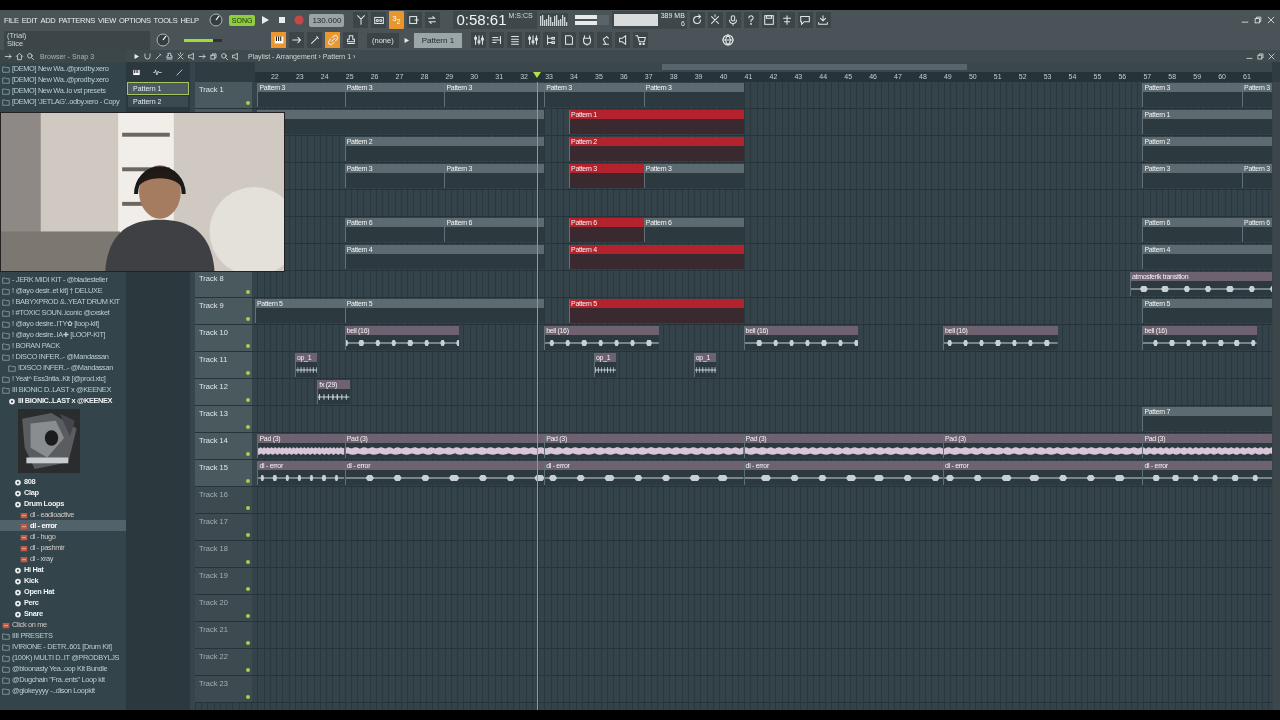 The height and width of the screenshot is (720, 1280). Describe the element at coordinates (438, 40) in the screenshot. I see `pattern-selector: Pattern 1` at that location.